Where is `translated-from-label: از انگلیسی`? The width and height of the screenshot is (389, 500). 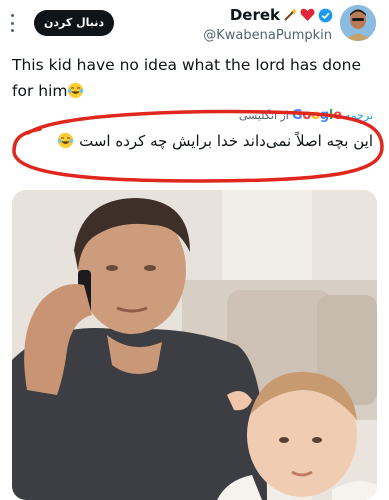 translated-from-label: از انگلیسی is located at coordinates (263, 115).